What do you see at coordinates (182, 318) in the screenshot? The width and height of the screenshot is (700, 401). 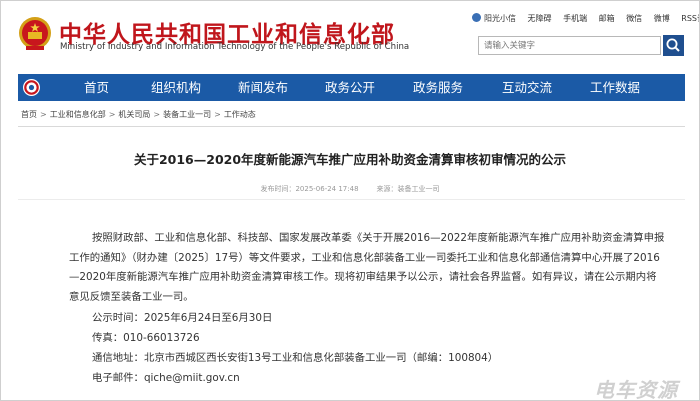 I see `notice-period: 公示时间：2025年6月24日至6月30日` at bounding box center [182, 318].